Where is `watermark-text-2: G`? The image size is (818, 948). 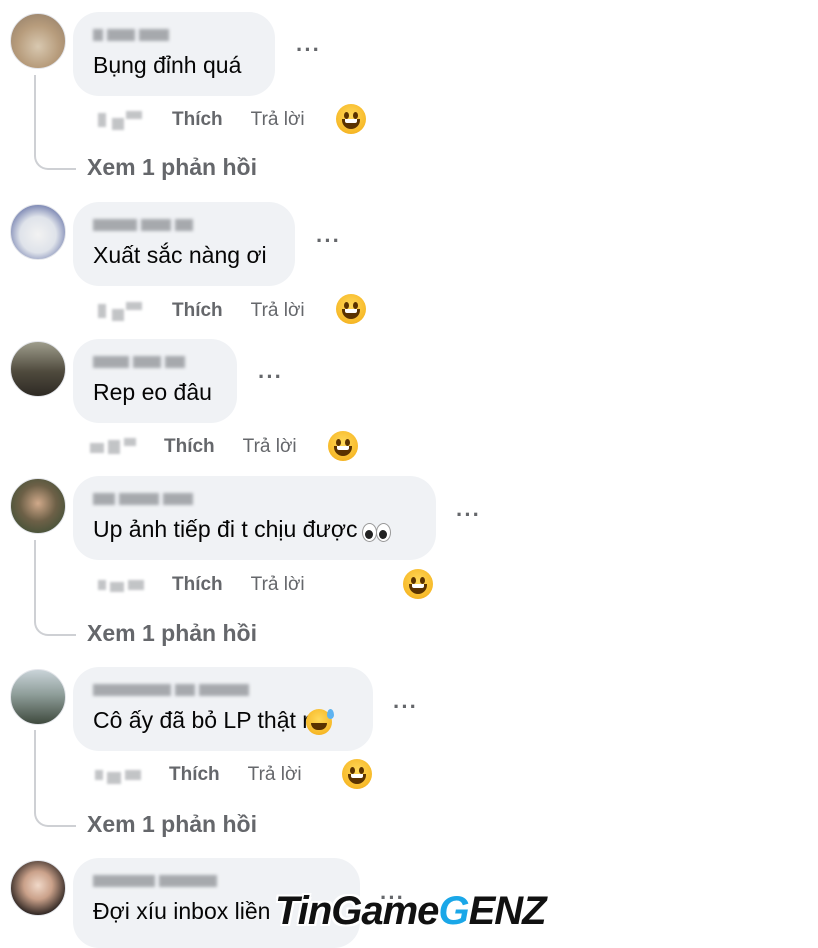 watermark-text-2: G is located at coordinates (453, 911).